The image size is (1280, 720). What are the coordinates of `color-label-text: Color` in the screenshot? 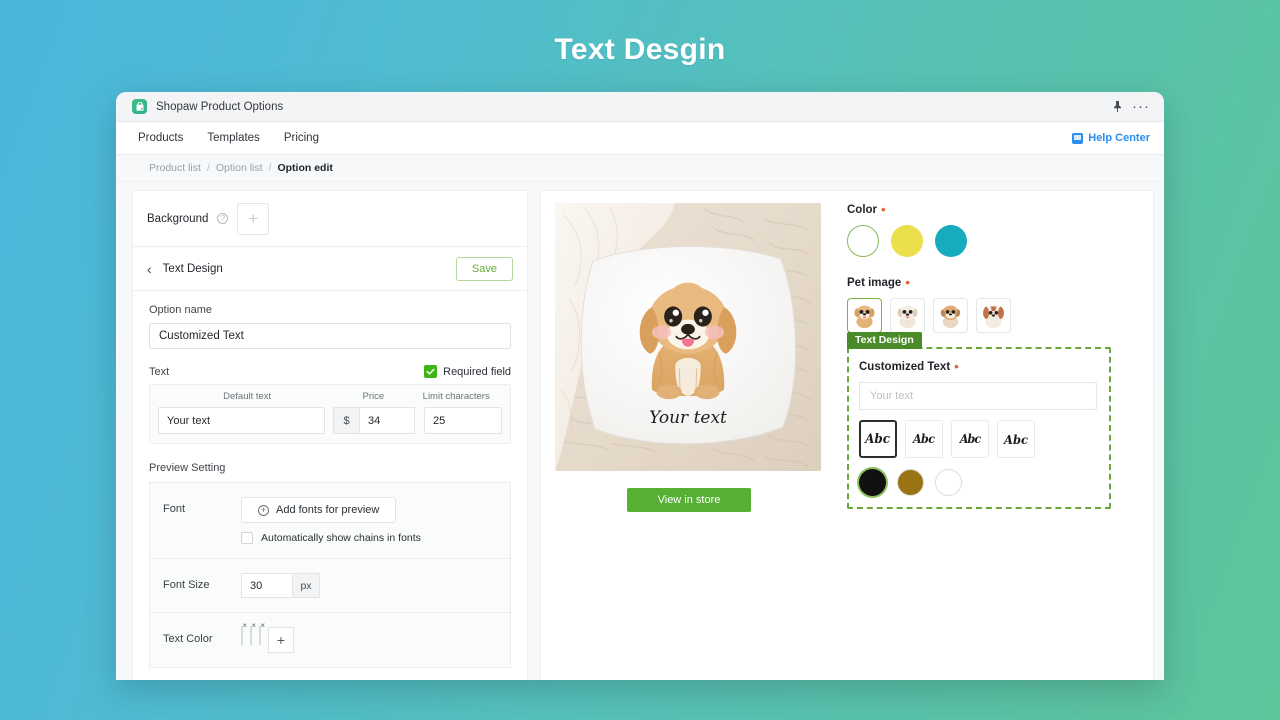 It's located at (862, 209).